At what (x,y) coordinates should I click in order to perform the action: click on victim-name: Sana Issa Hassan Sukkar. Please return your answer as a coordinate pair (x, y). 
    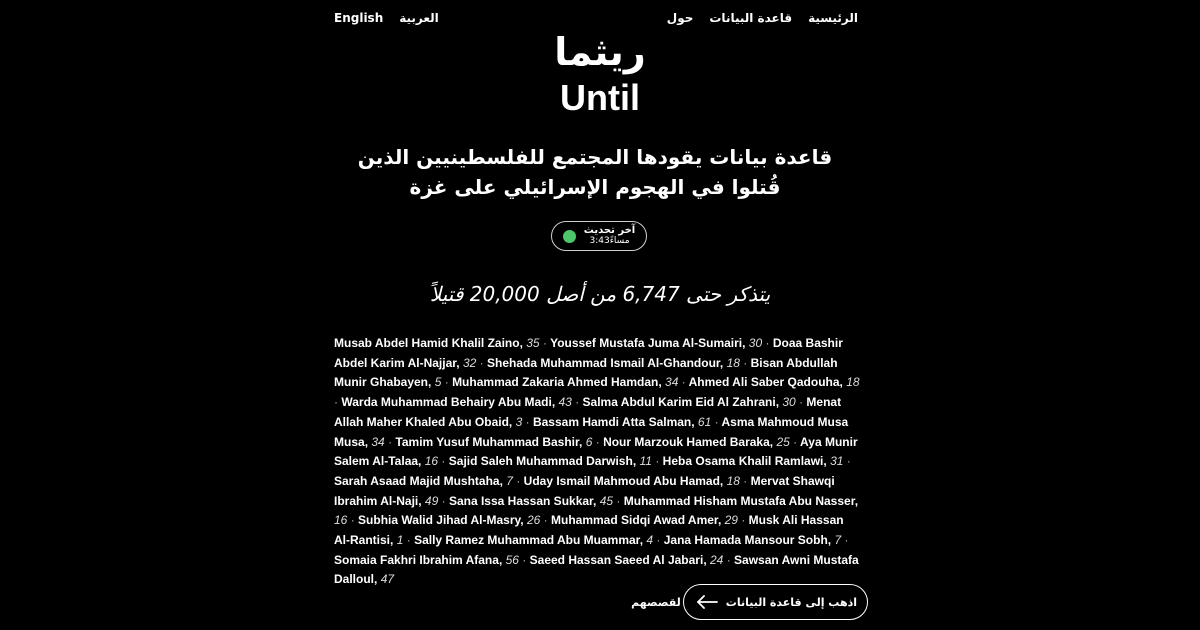
    Looking at the image, I should click on (521, 500).